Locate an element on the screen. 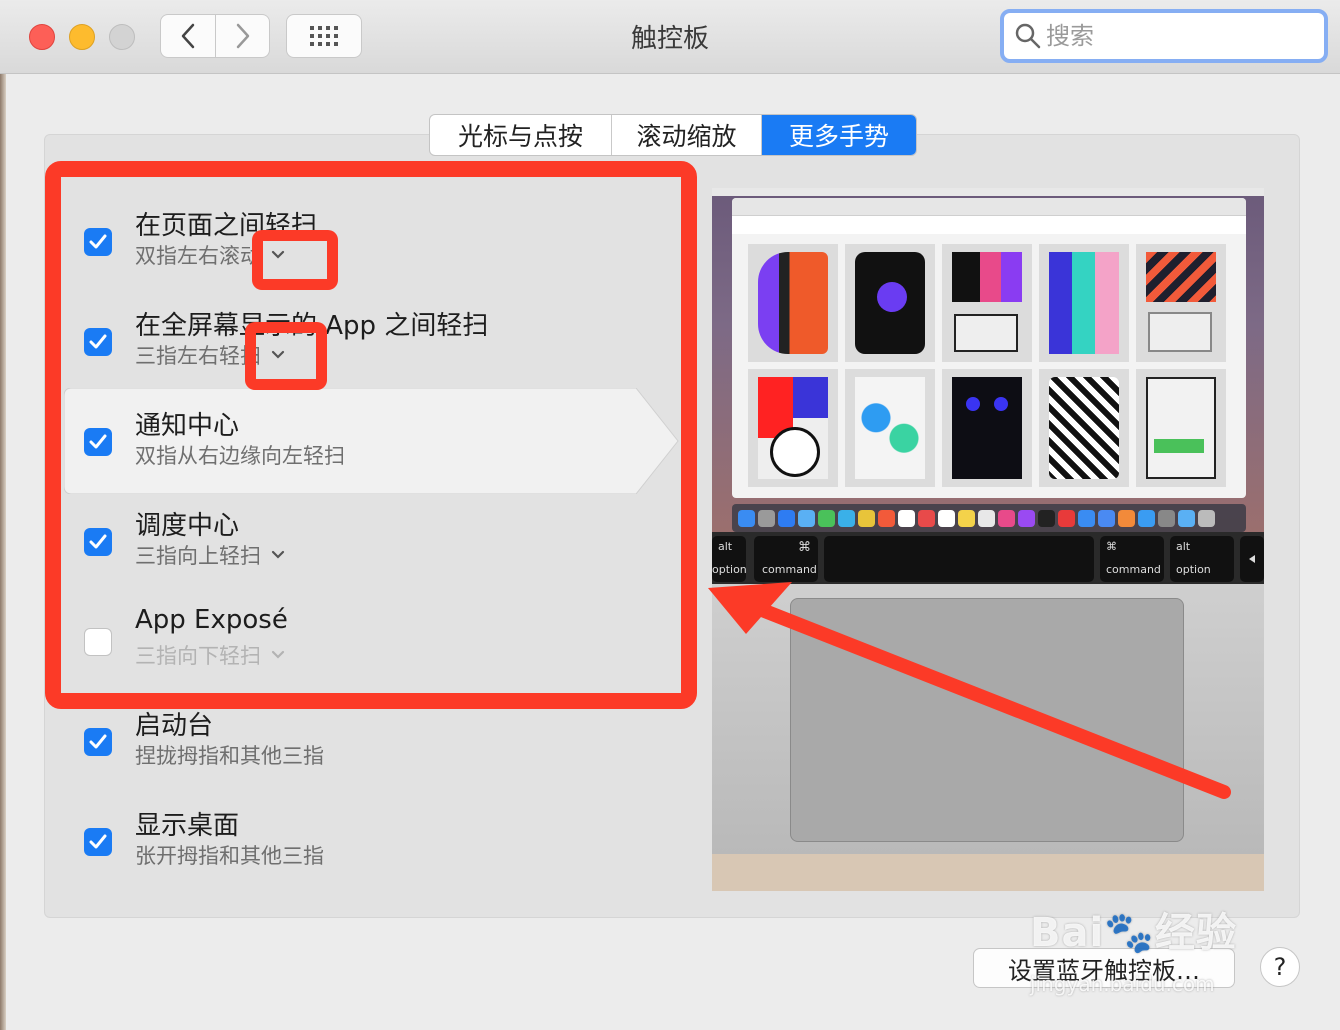 This screenshot has height=1030, width=1340. preview-desk is located at coordinates (988, 872).